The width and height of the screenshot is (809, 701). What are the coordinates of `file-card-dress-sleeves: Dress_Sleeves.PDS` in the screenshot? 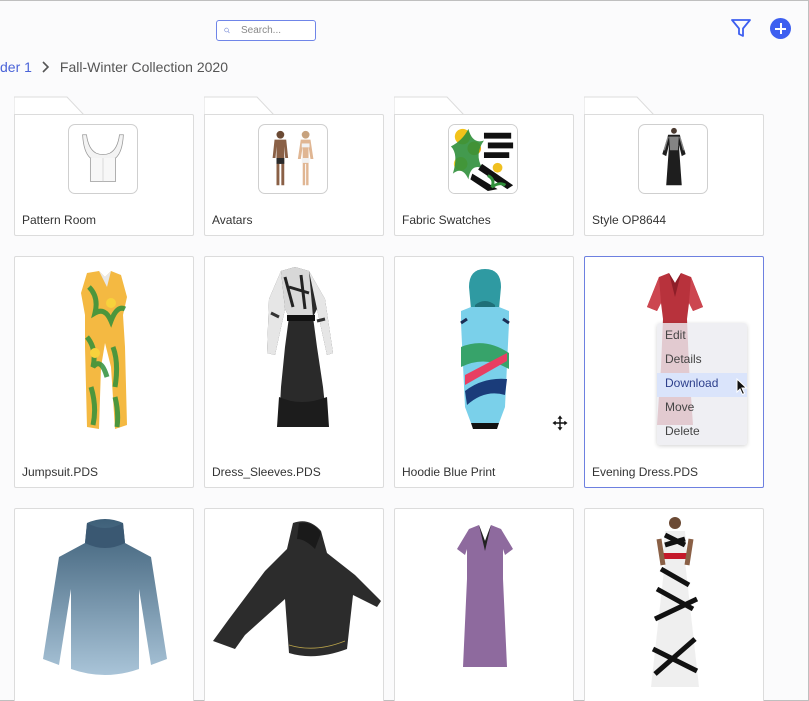 It's located at (294, 372).